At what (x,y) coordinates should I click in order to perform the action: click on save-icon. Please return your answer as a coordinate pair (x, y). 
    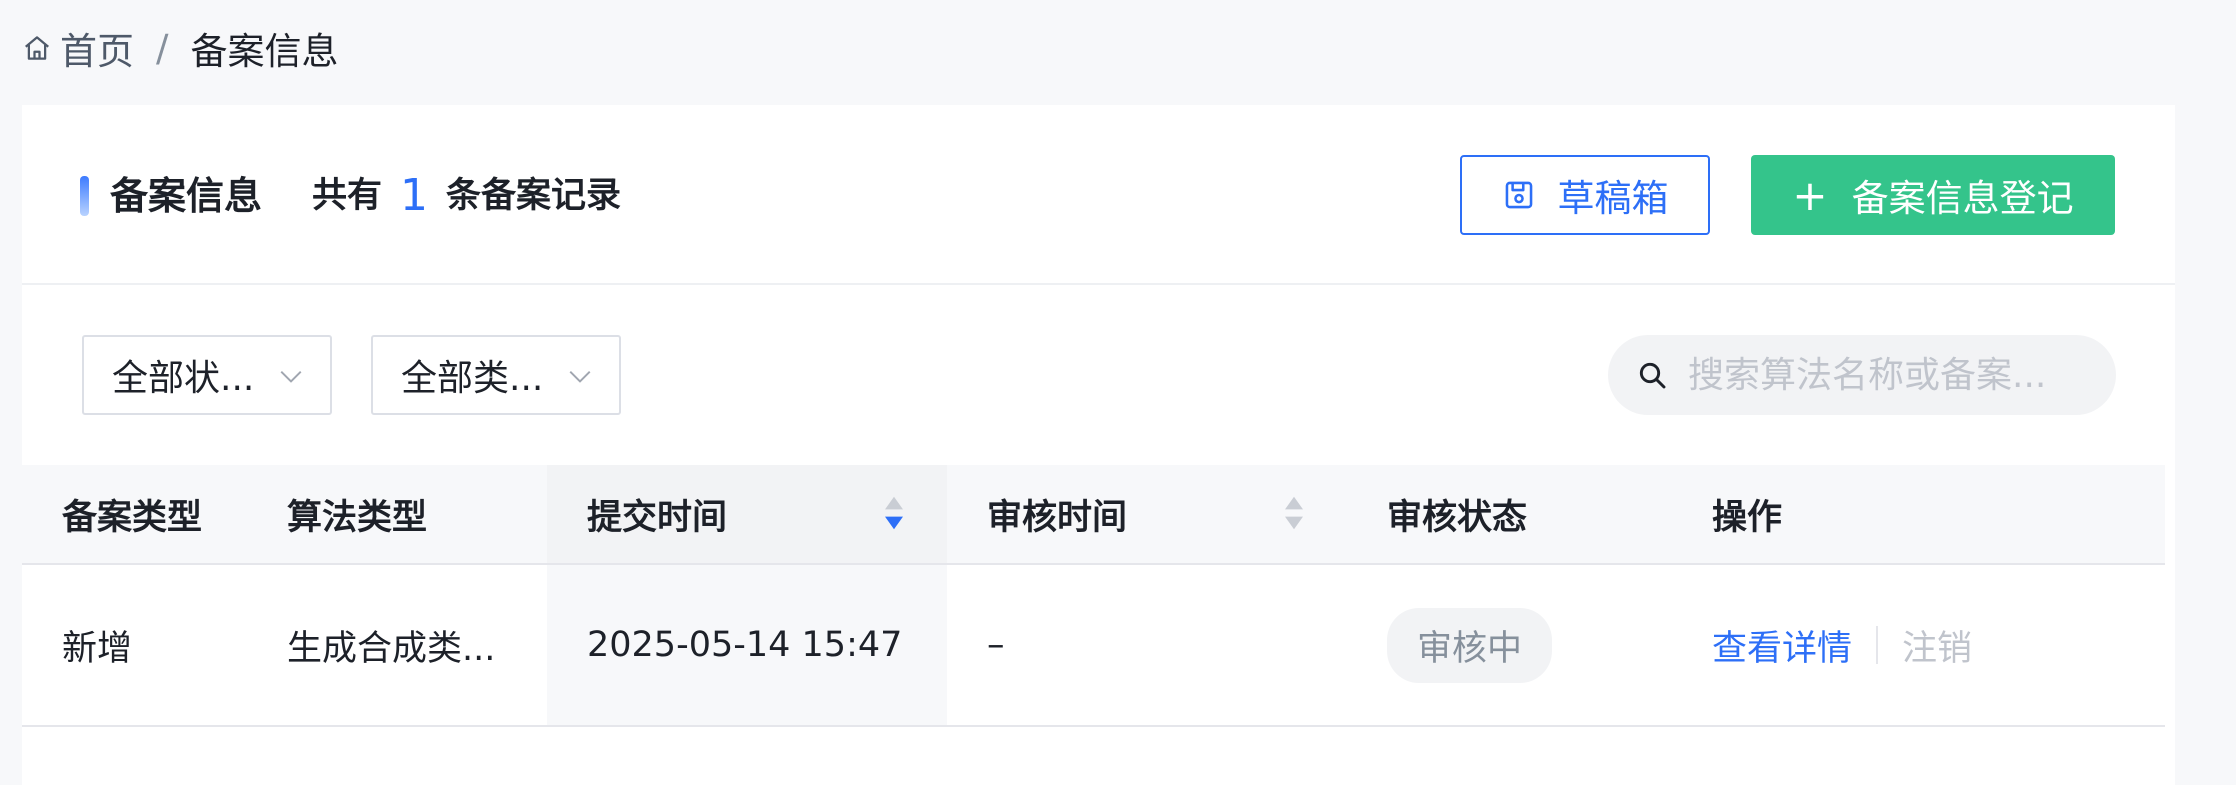
    Looking at the image, I should click on (1518, 195).